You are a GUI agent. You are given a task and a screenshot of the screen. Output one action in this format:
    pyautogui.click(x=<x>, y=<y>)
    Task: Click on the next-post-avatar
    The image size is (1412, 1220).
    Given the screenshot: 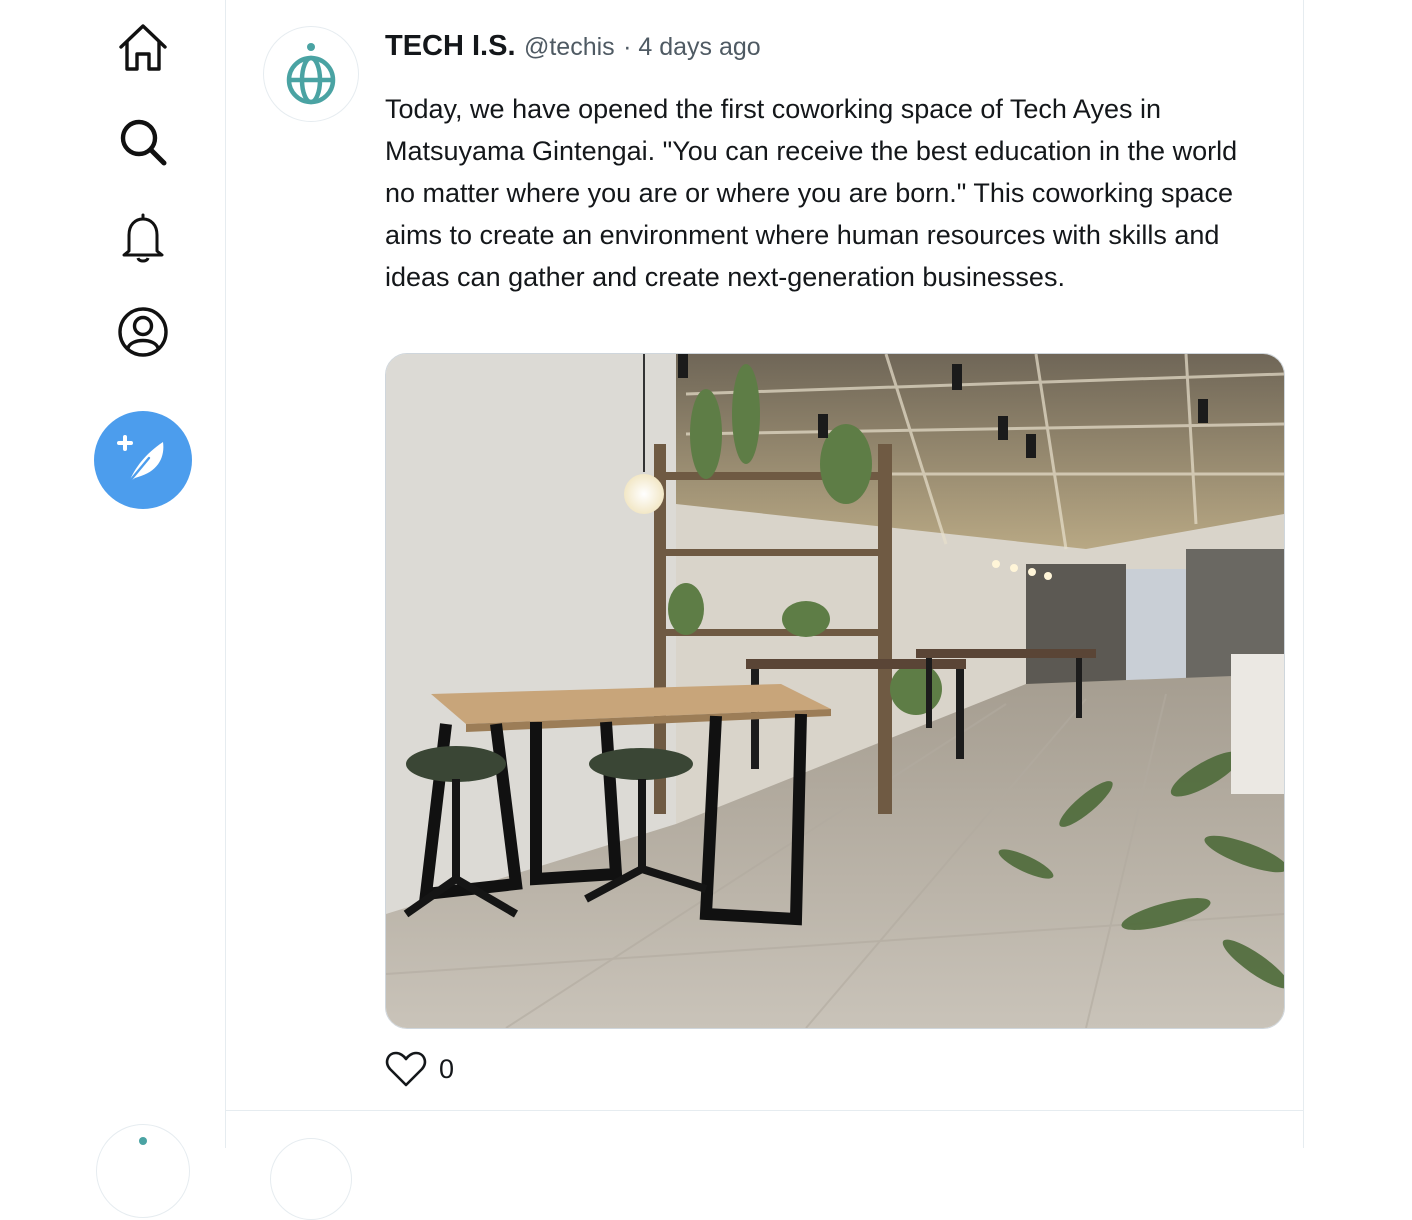 What is the action you would take?
    pyautogui.click(x=311, y=1179)
    